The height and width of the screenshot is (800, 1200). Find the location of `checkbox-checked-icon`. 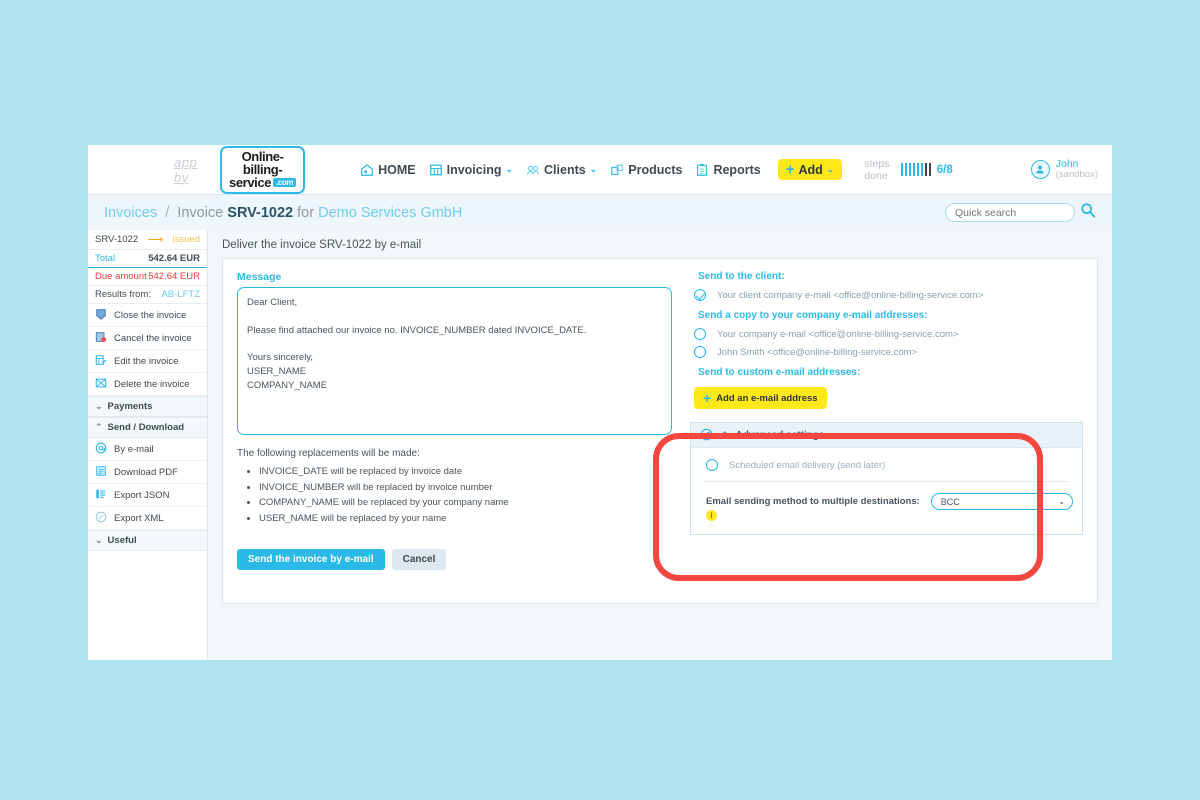

checkbox-checked-icon is located at coordinates (700, 295).